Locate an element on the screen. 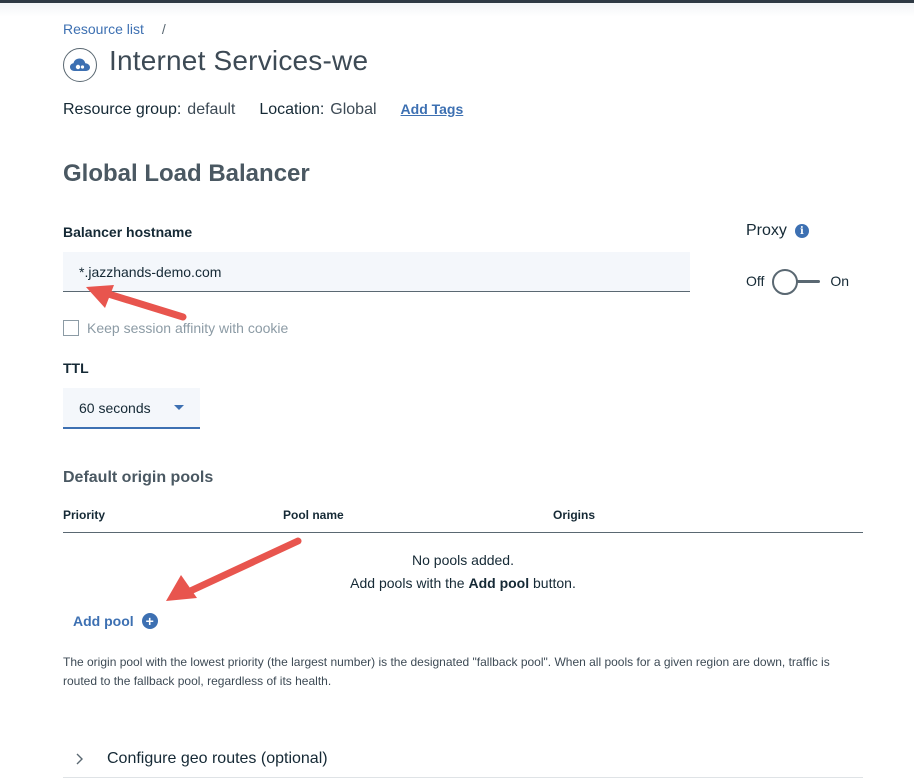 Image resolution: width=914 pixels, height=778 pixels. ttl-select: 60 seconds is located at coordinates (131, 408).